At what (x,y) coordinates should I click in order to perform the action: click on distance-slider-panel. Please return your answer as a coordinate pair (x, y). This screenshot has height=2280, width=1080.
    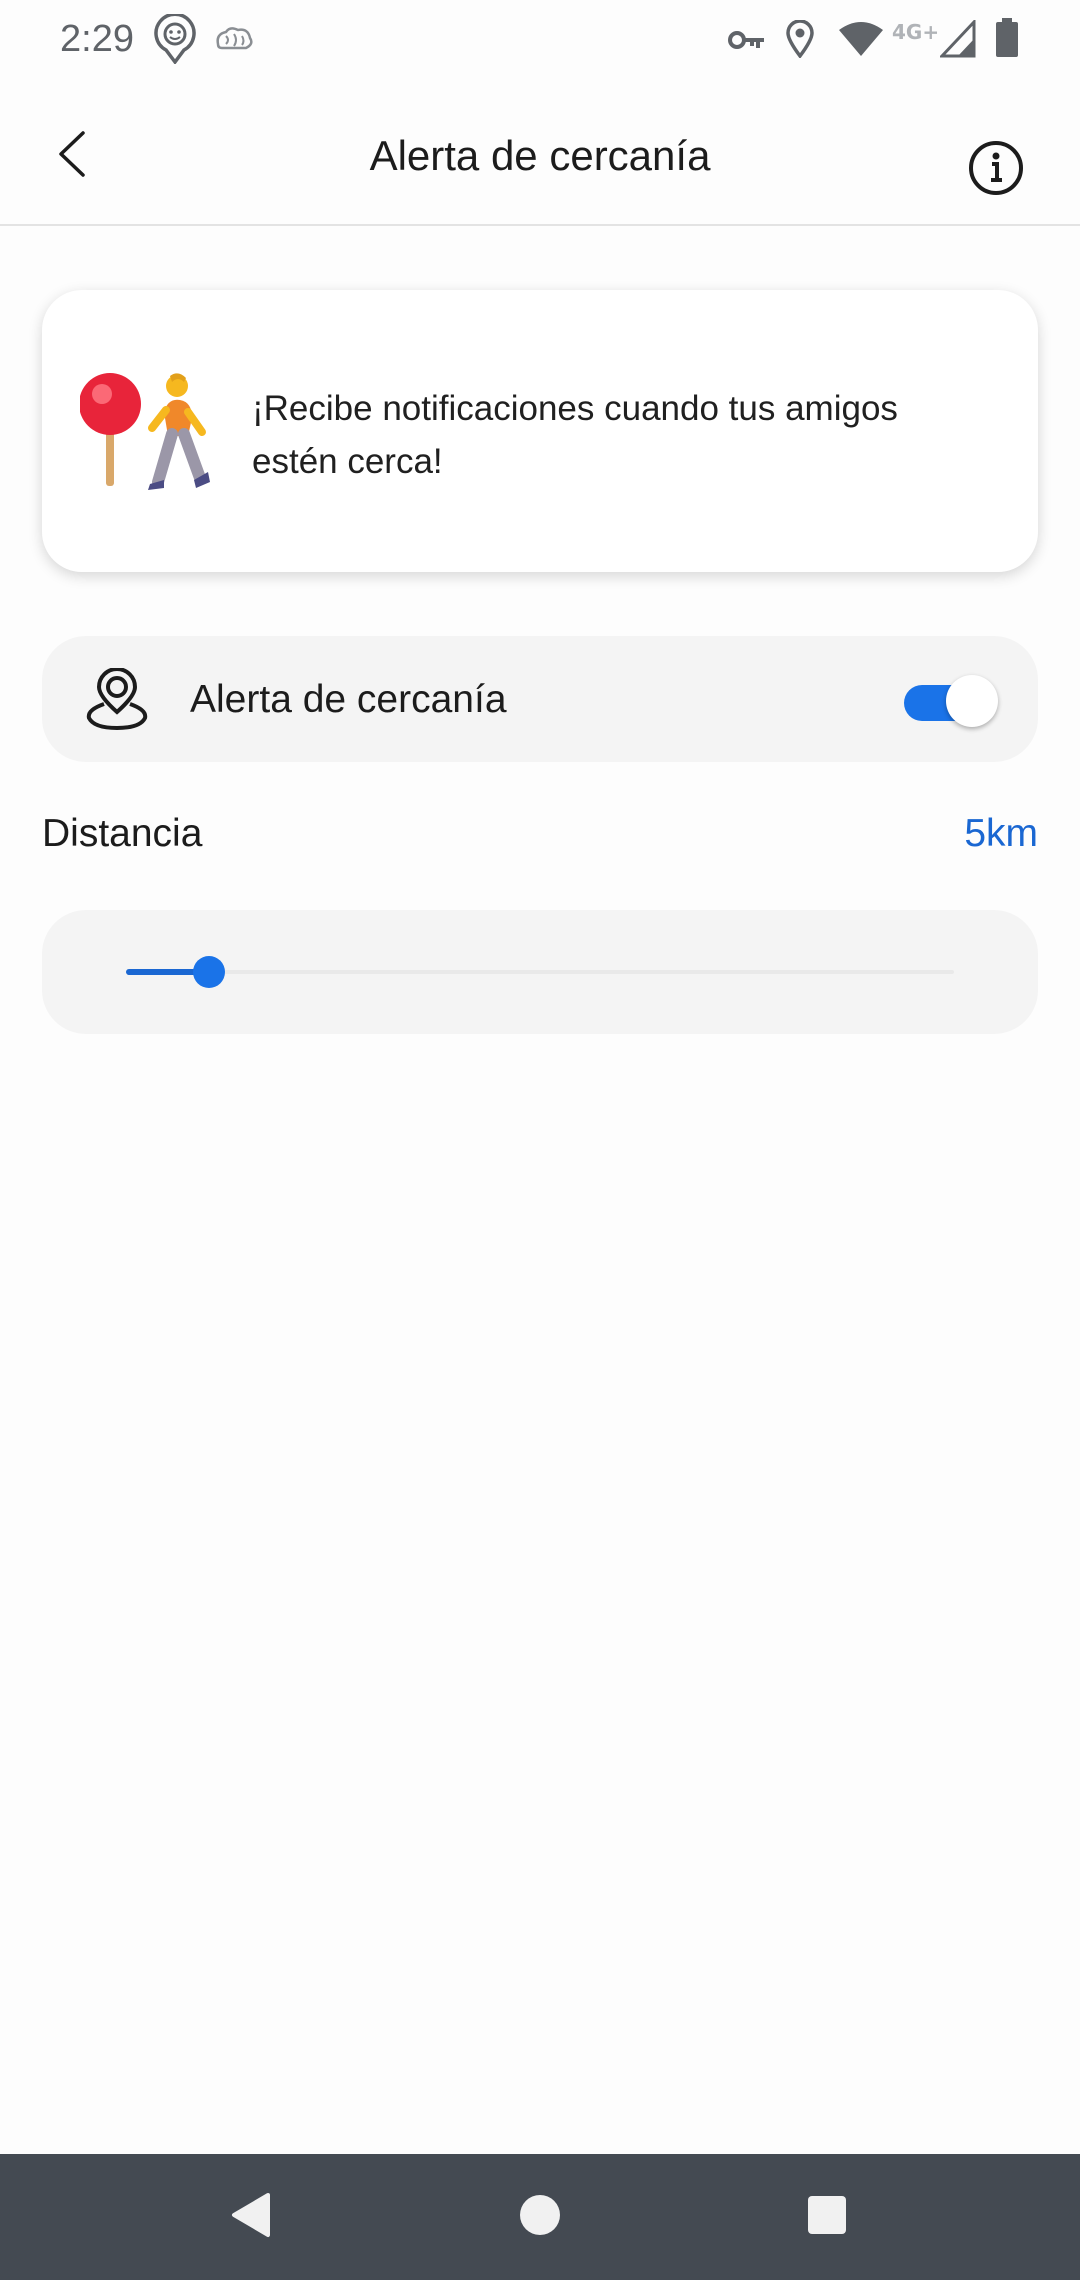
    Looking at the image, I should click on (540, 972).